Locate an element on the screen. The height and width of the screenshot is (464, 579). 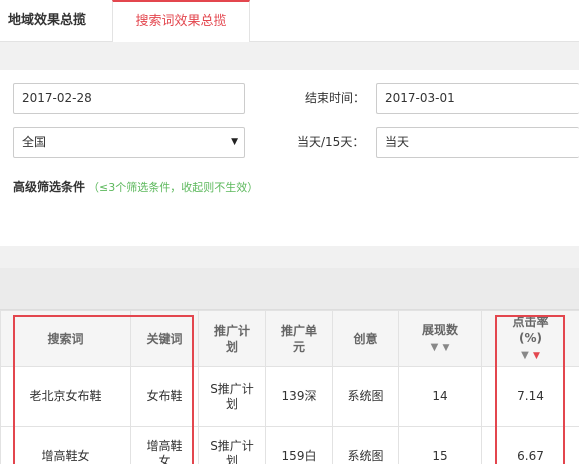
cell-ctr: 7.14 is located at coordinates (530, 396).